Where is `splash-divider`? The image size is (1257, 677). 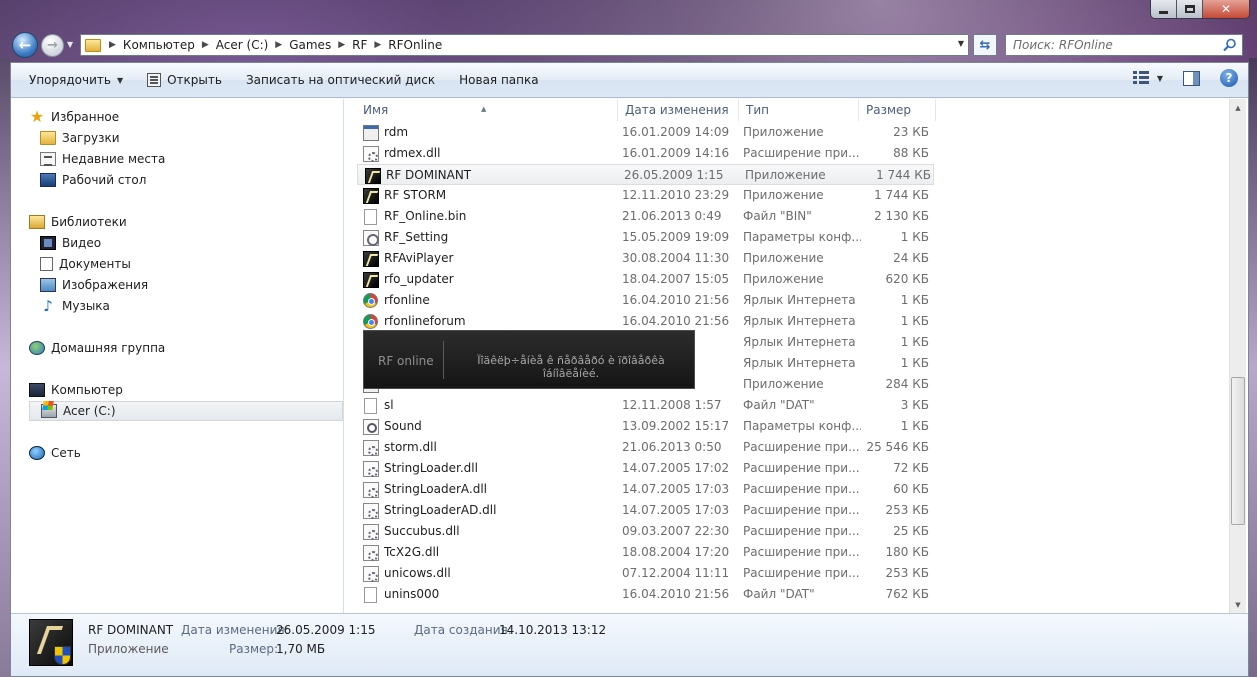 splash-divider is located at coordinates (443, 360).